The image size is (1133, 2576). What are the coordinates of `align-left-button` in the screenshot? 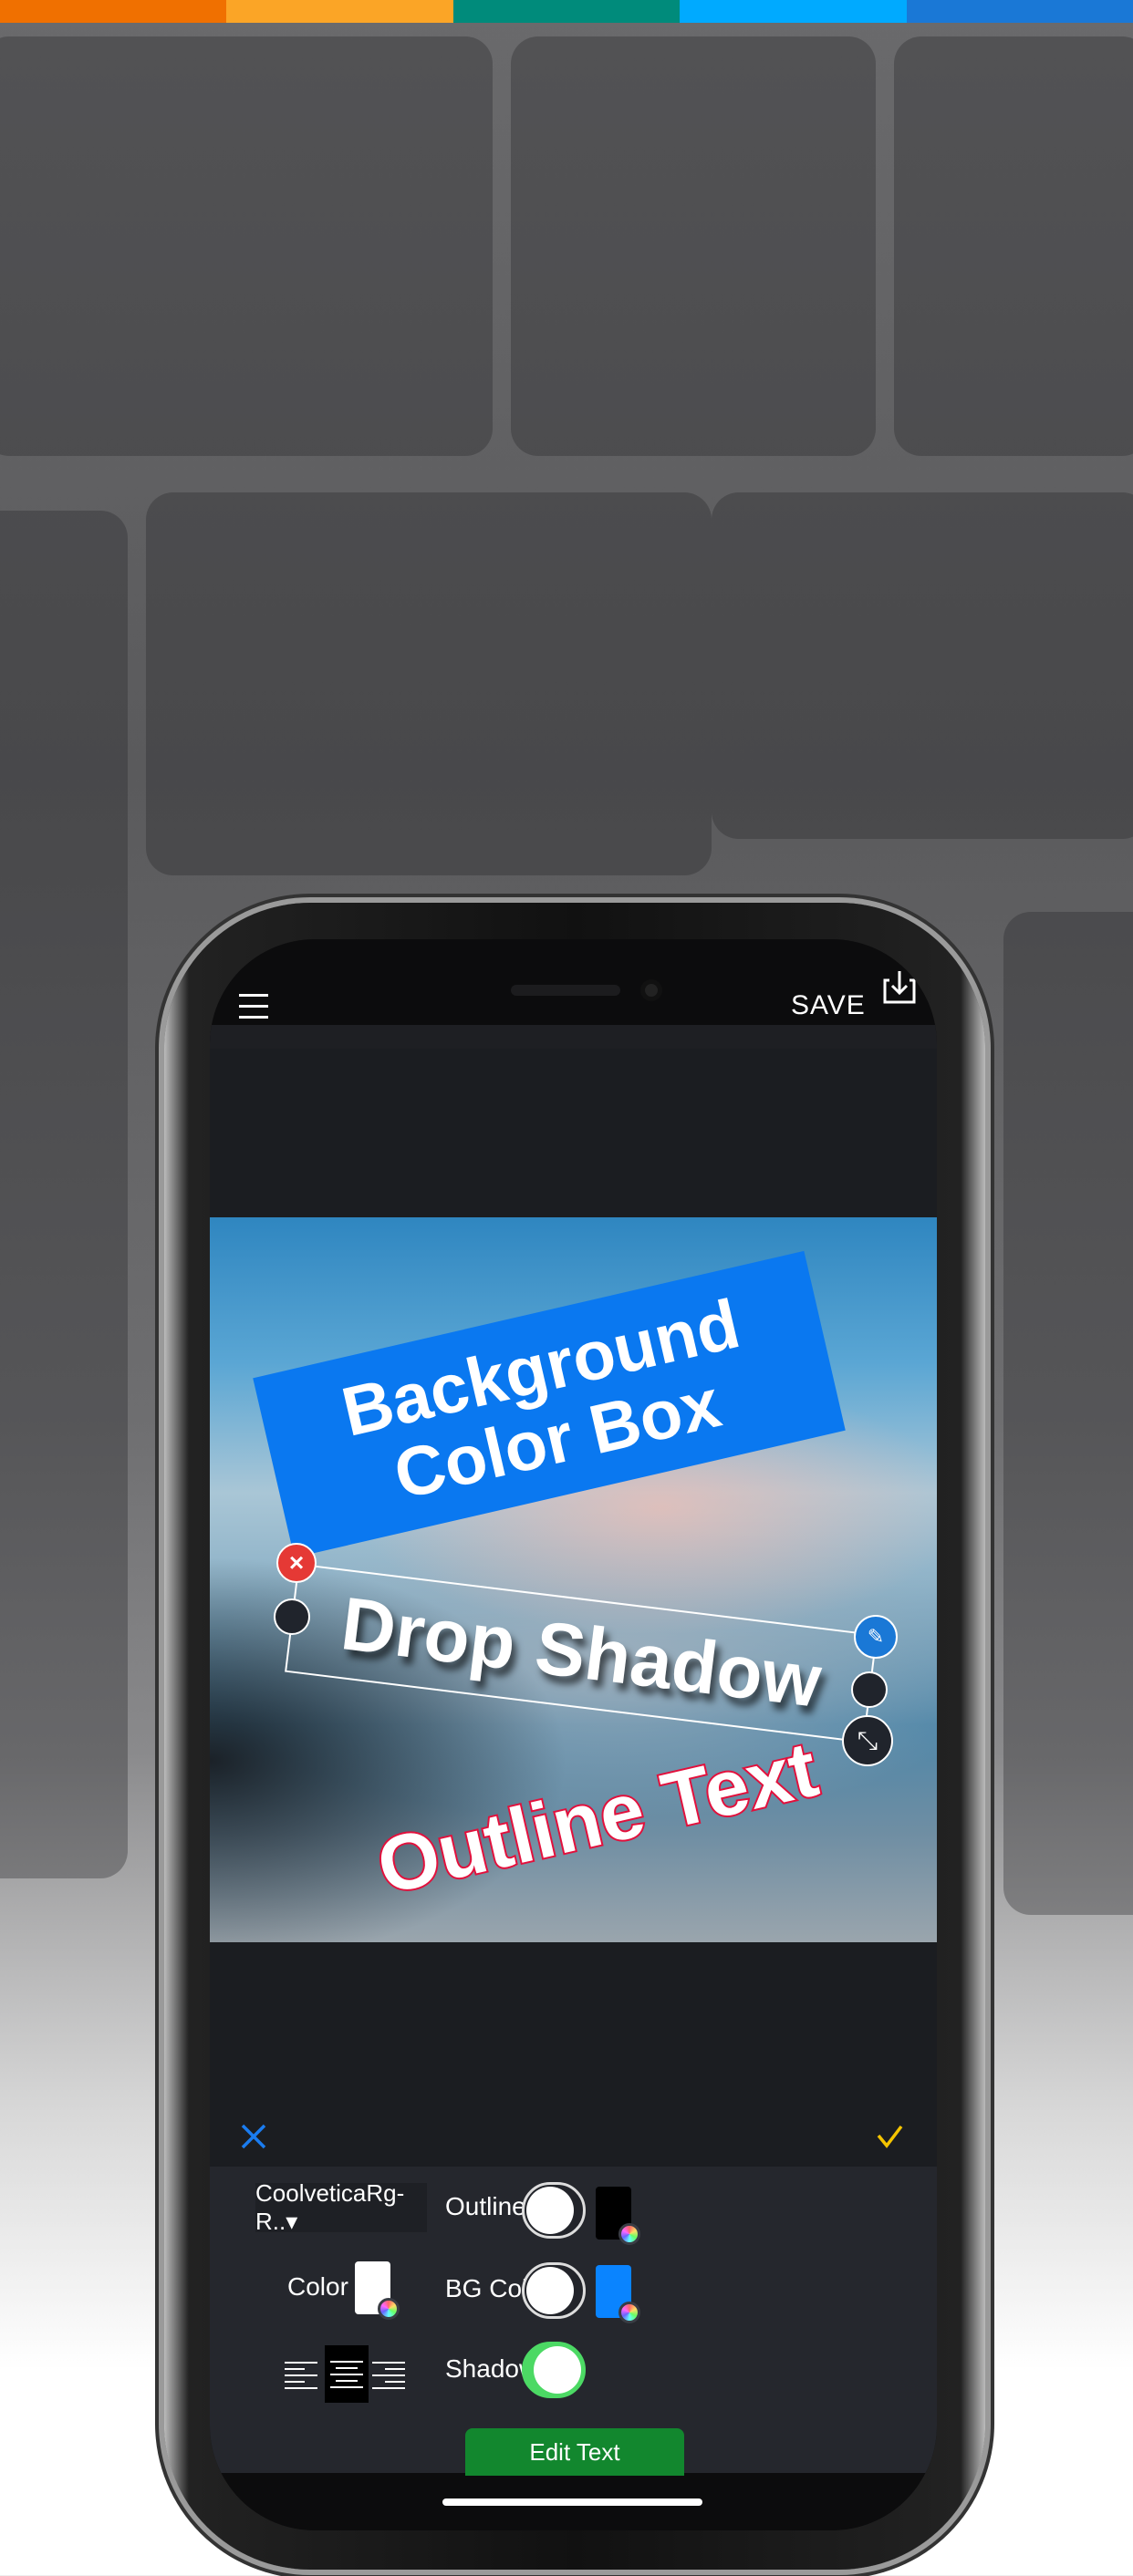 It's located at (301, 2375).